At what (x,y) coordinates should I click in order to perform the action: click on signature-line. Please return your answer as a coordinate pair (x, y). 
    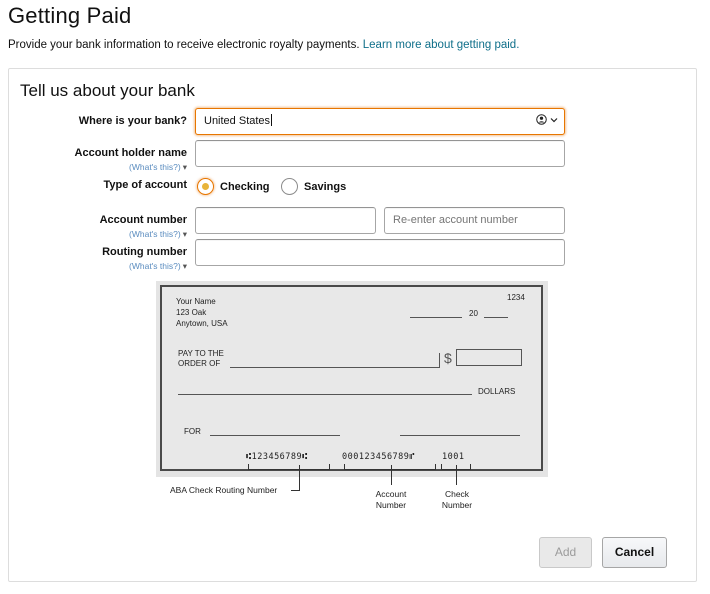
    Looking at the image, I should click on (460, 435).